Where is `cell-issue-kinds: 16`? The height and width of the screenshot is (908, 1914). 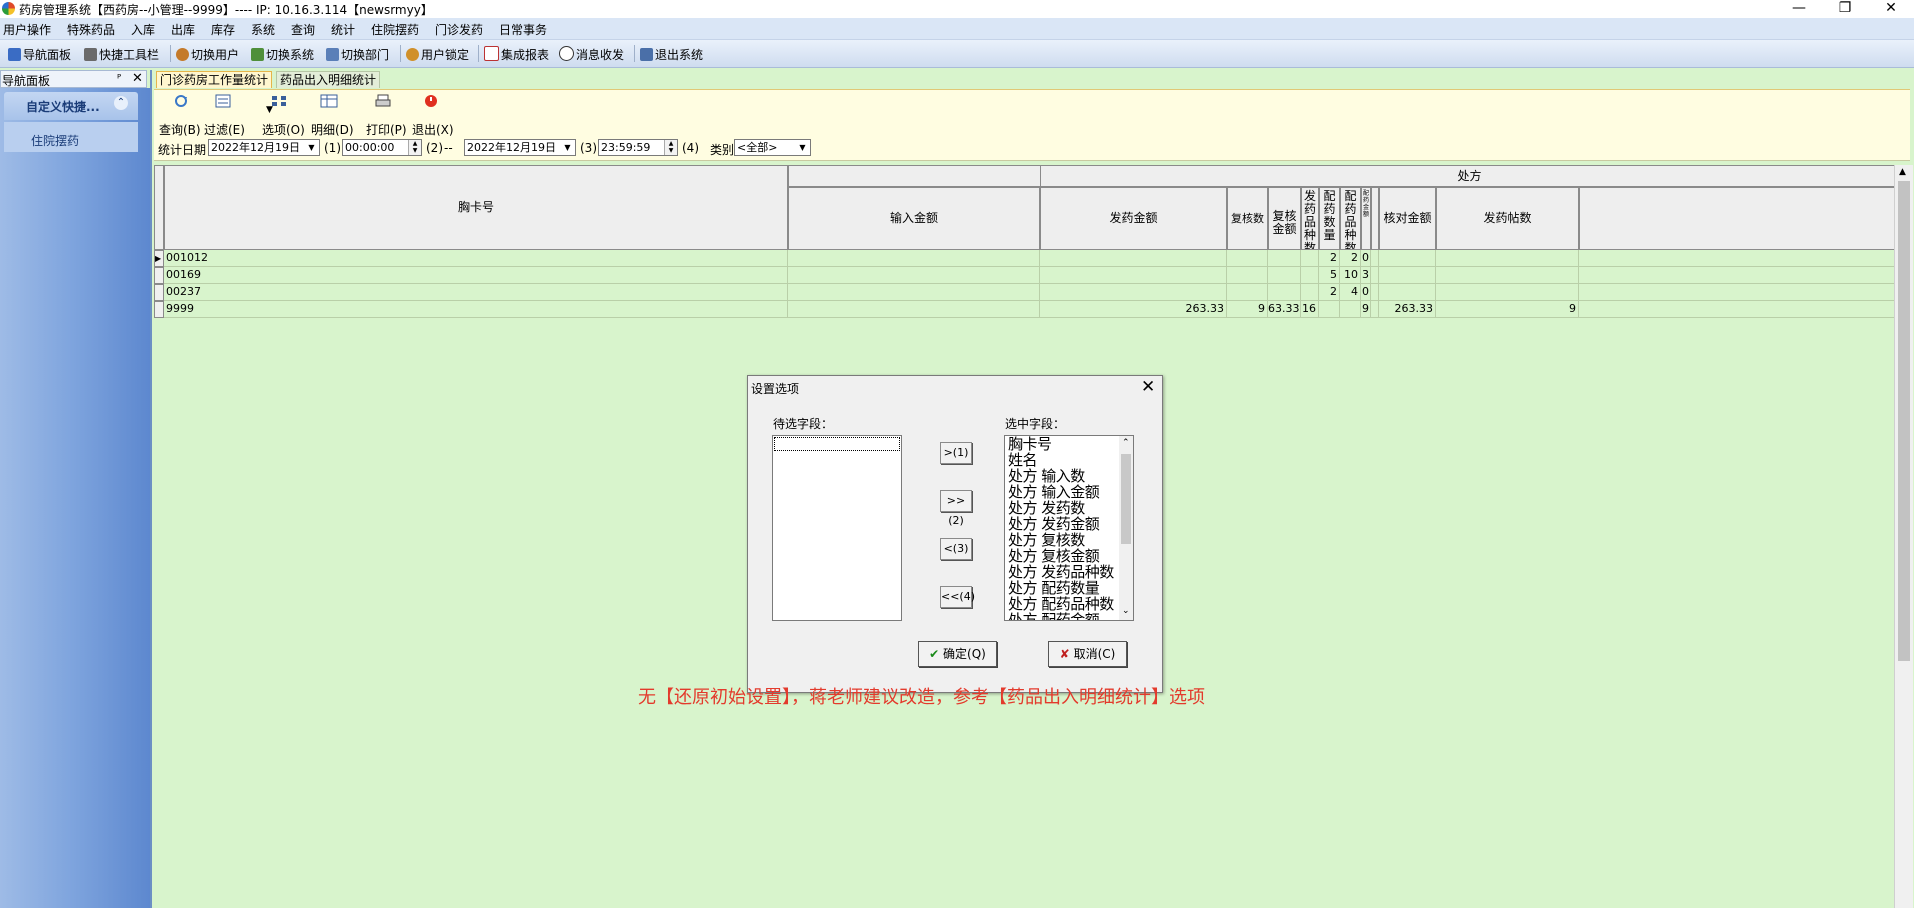
cell-issue-kinds: 16 is located at coordinates (1310, 309).